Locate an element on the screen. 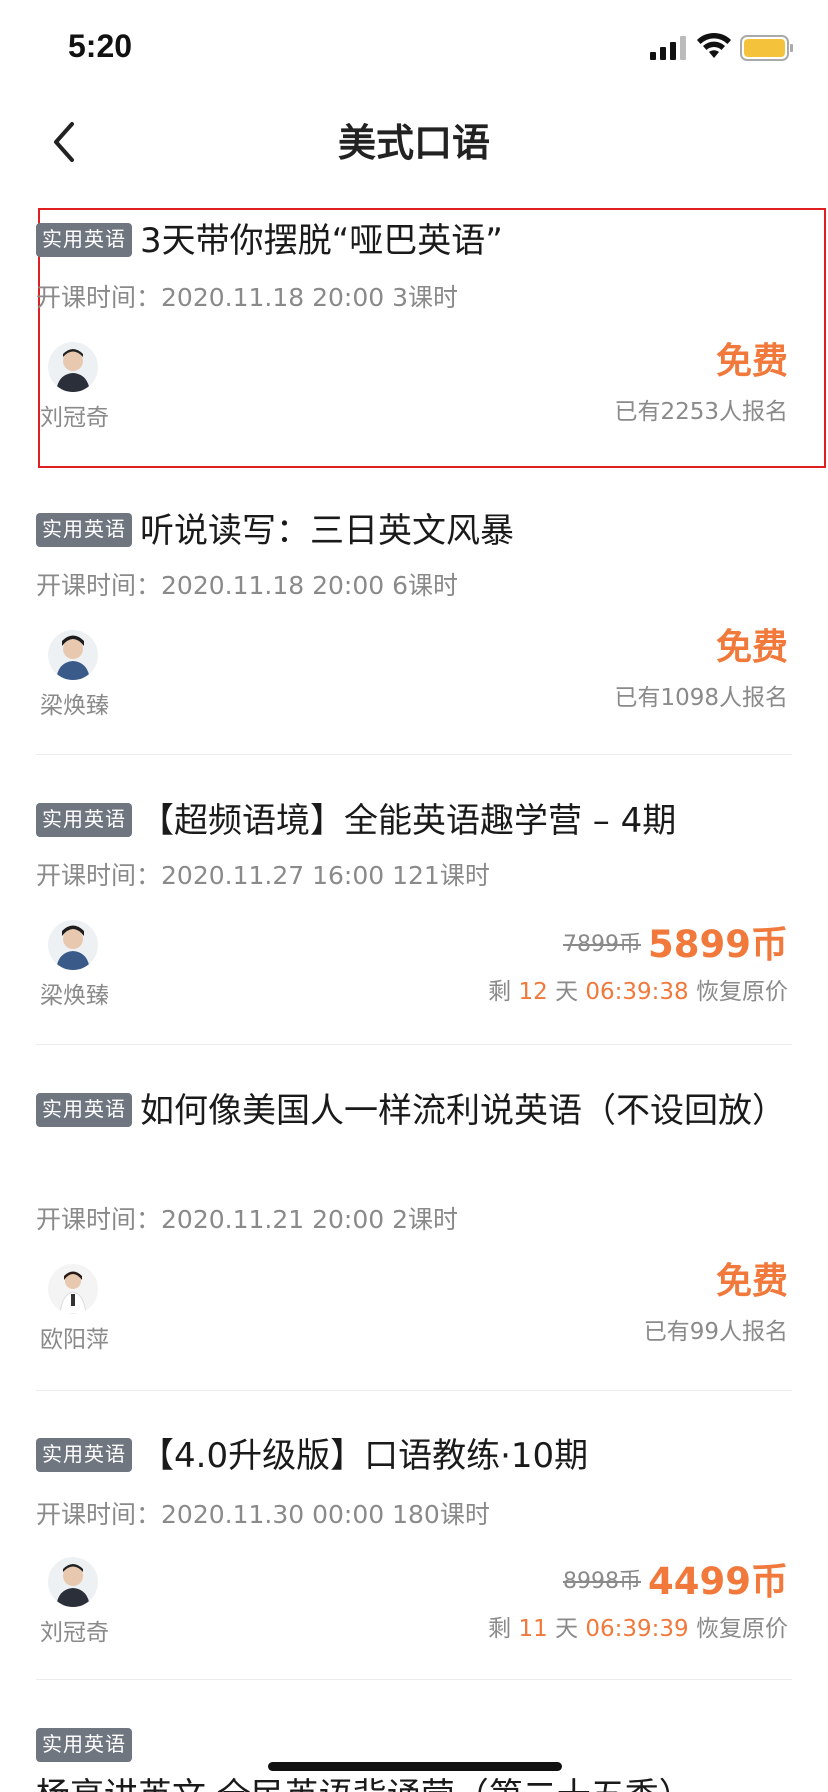 This screenshot has width=828, height=1792. course-title: 杨亮讲英文·全民英语背诵营（第二十五季） is located at coordinates (364, 1784).